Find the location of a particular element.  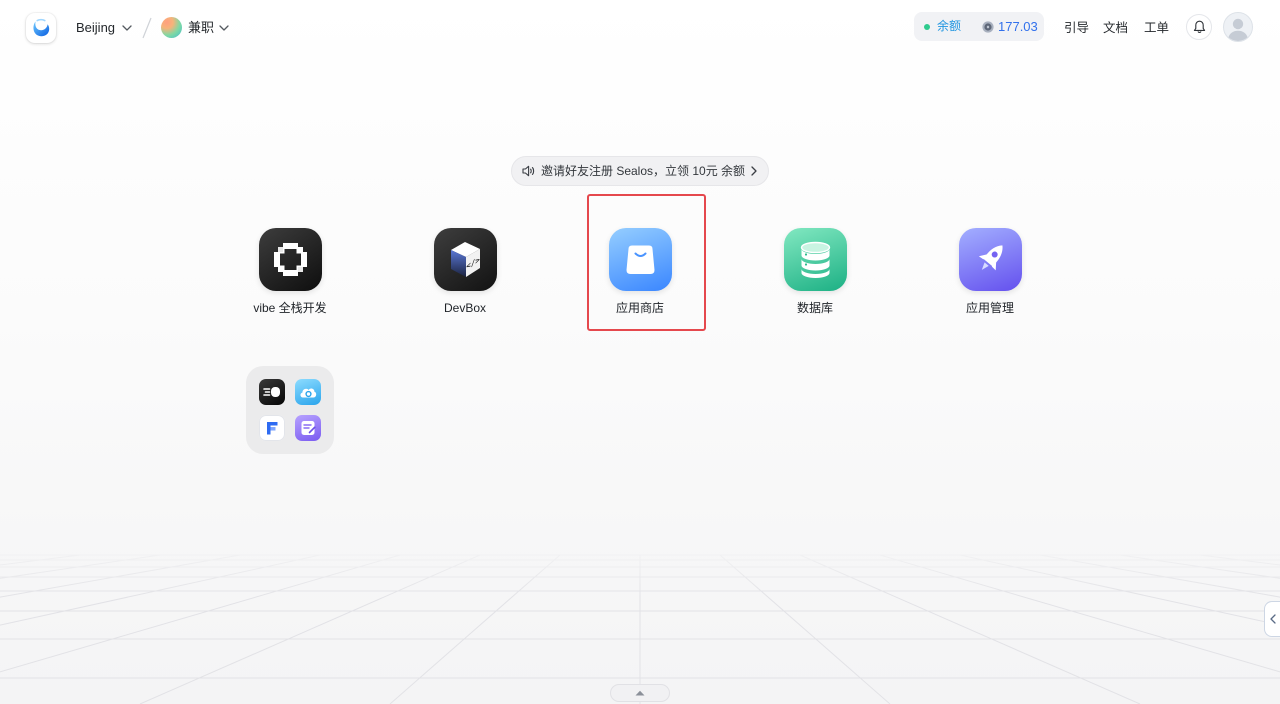

app-label: 应用管理 is located at coordinates (989, 308).